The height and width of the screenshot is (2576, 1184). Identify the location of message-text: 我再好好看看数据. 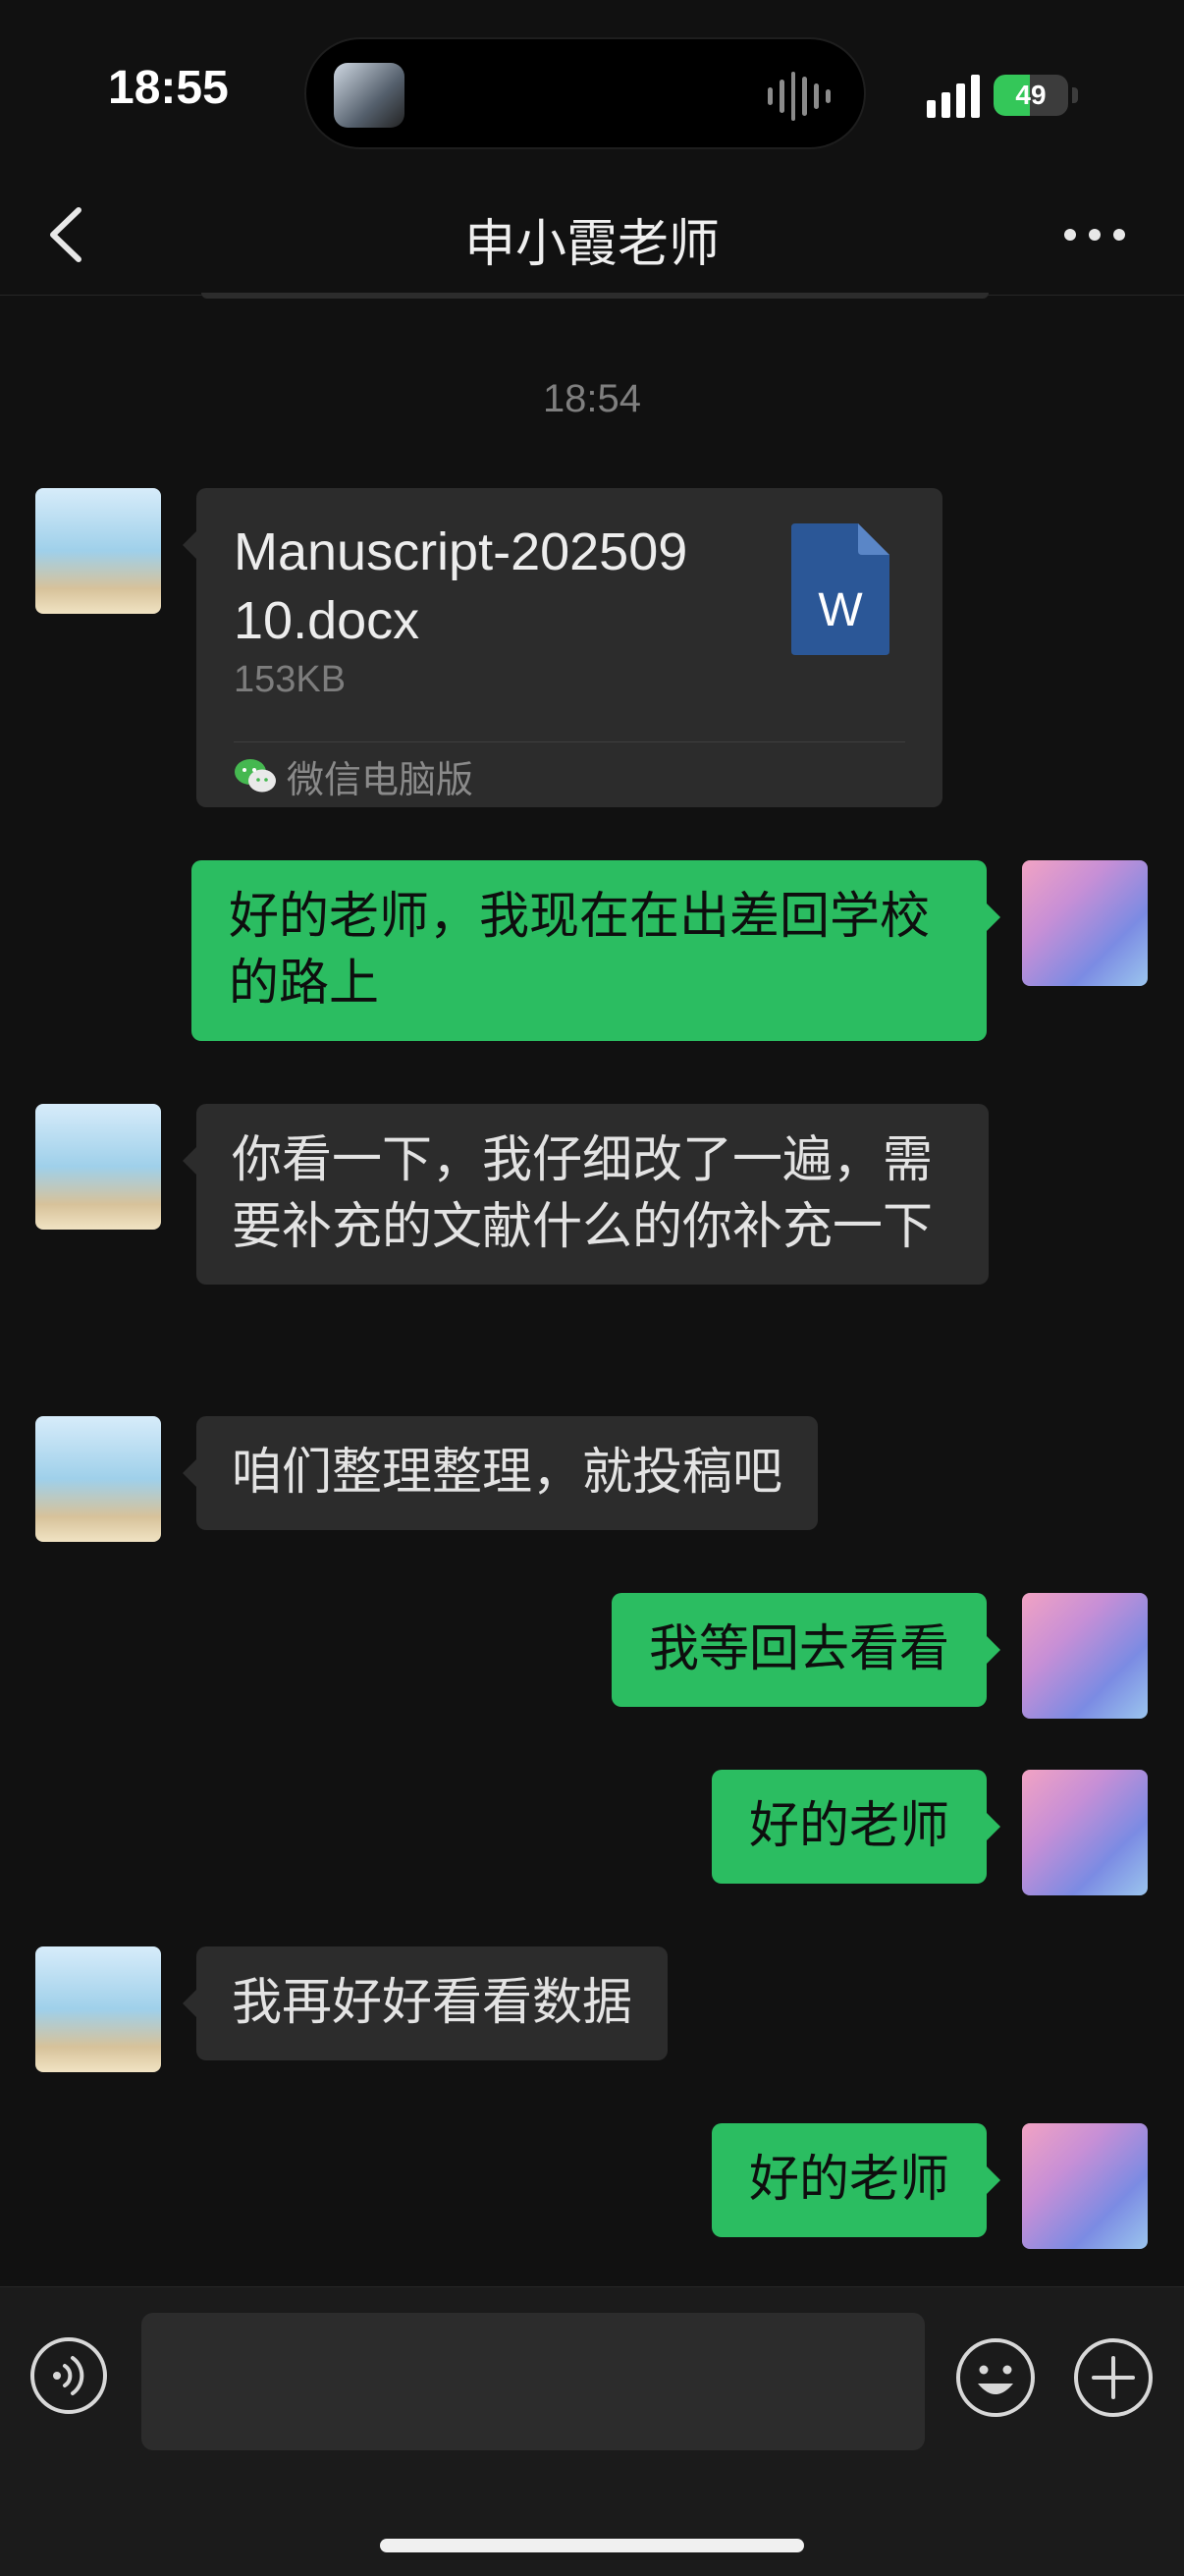
(432, 2003).